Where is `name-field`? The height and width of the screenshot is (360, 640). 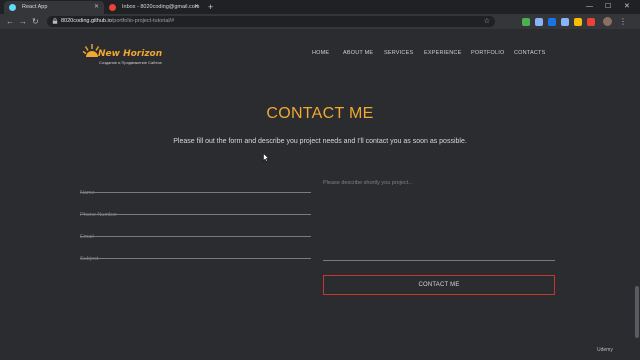
name-field is located at coordinates (195, 190).